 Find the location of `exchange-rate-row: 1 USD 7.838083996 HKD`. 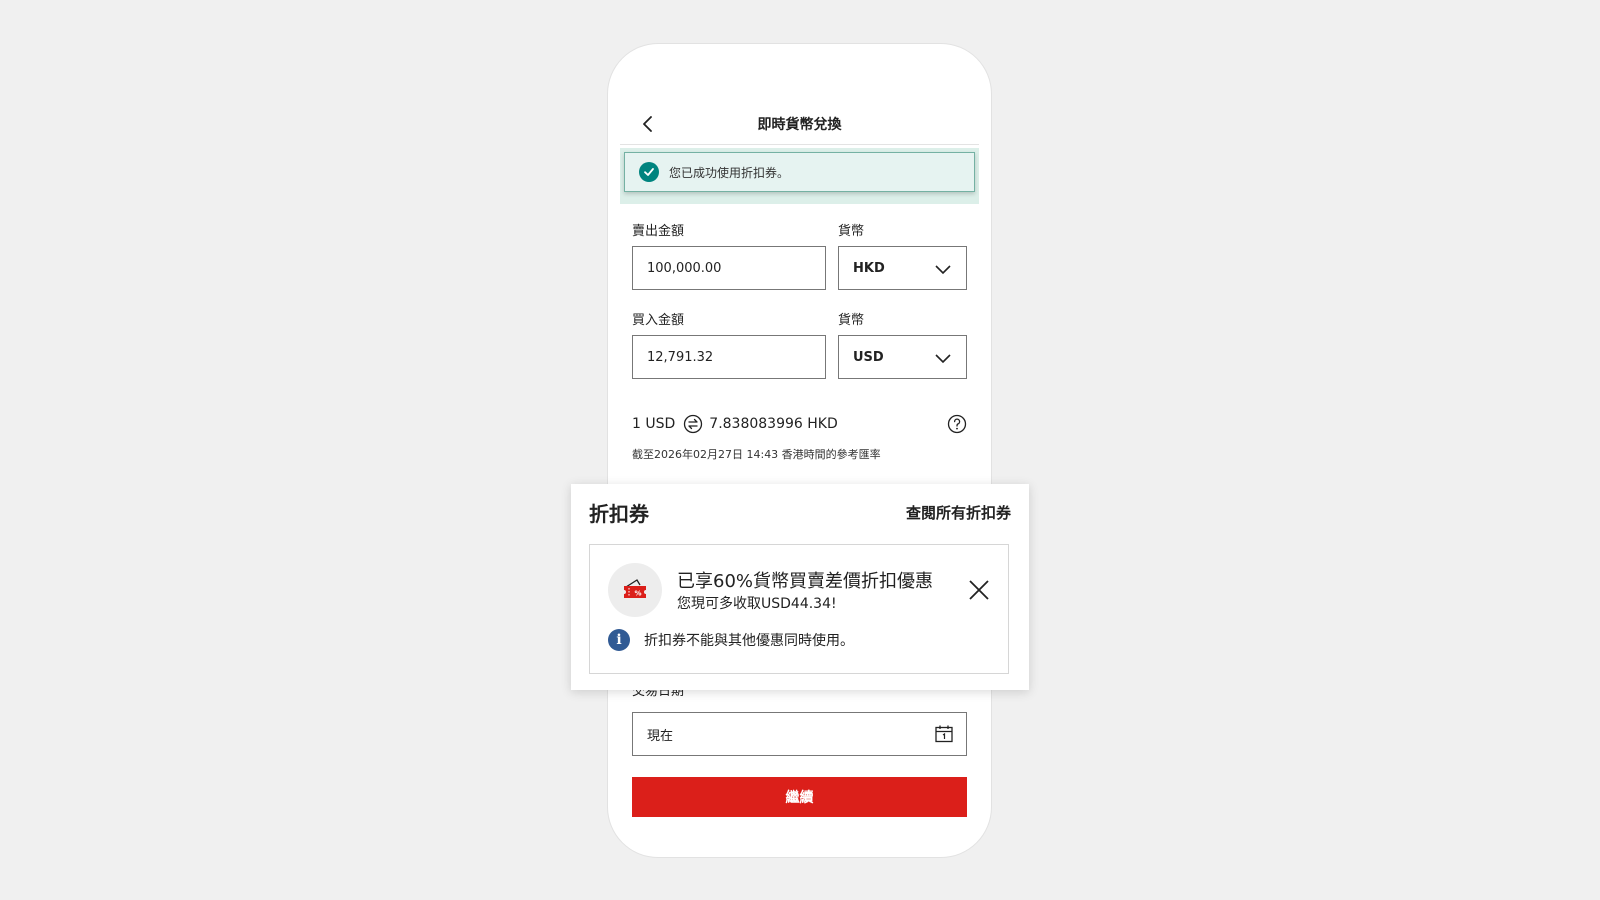

exchange-rate-row: 1 USD 7.838083996 HKD is located at coordinates (799, 424).